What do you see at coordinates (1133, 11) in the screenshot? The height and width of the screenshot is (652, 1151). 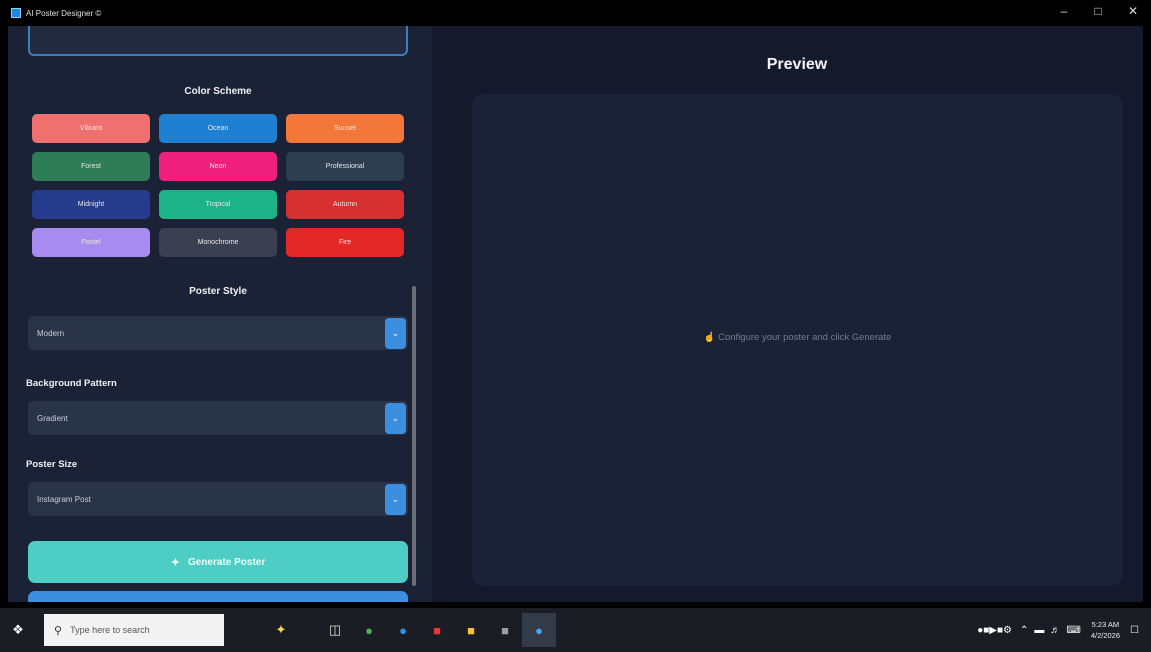 I see `close-button: ✕` at bounding box center [1133, 11].